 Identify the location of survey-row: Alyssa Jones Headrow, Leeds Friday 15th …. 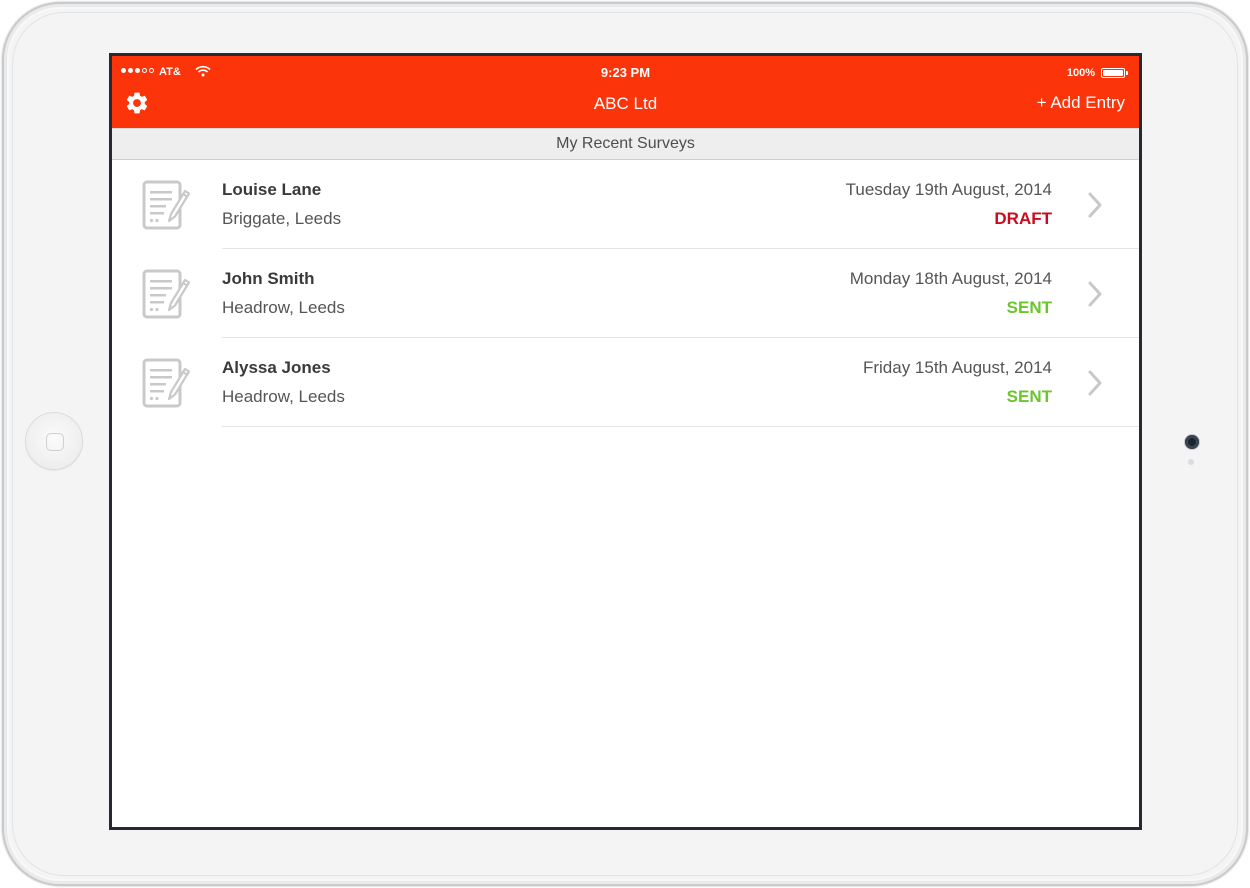
(625, 382).